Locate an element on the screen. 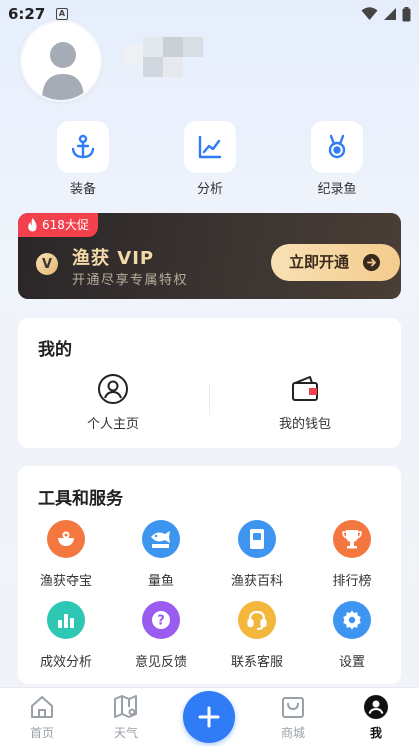 This screenshot has width=419, height=746. tool-catch-encyclopedia-label: 渔获百科 is located at coordinates (256, 581).